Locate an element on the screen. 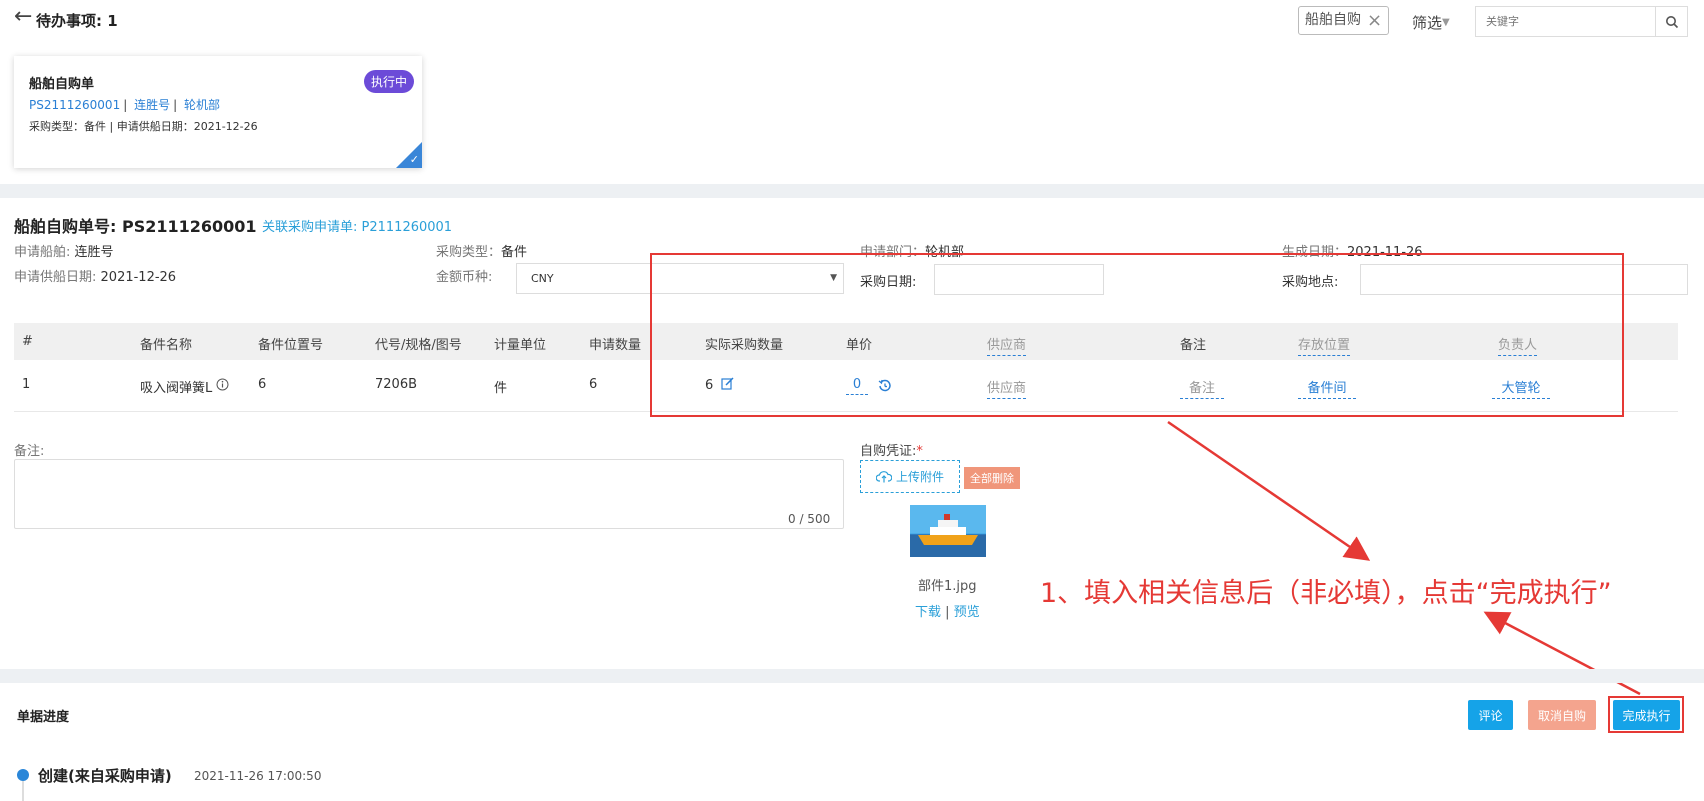 The width and height of the screenshot is (1704, 801). delete-all-button: 全部删除 is located at coordinates (992, 478).